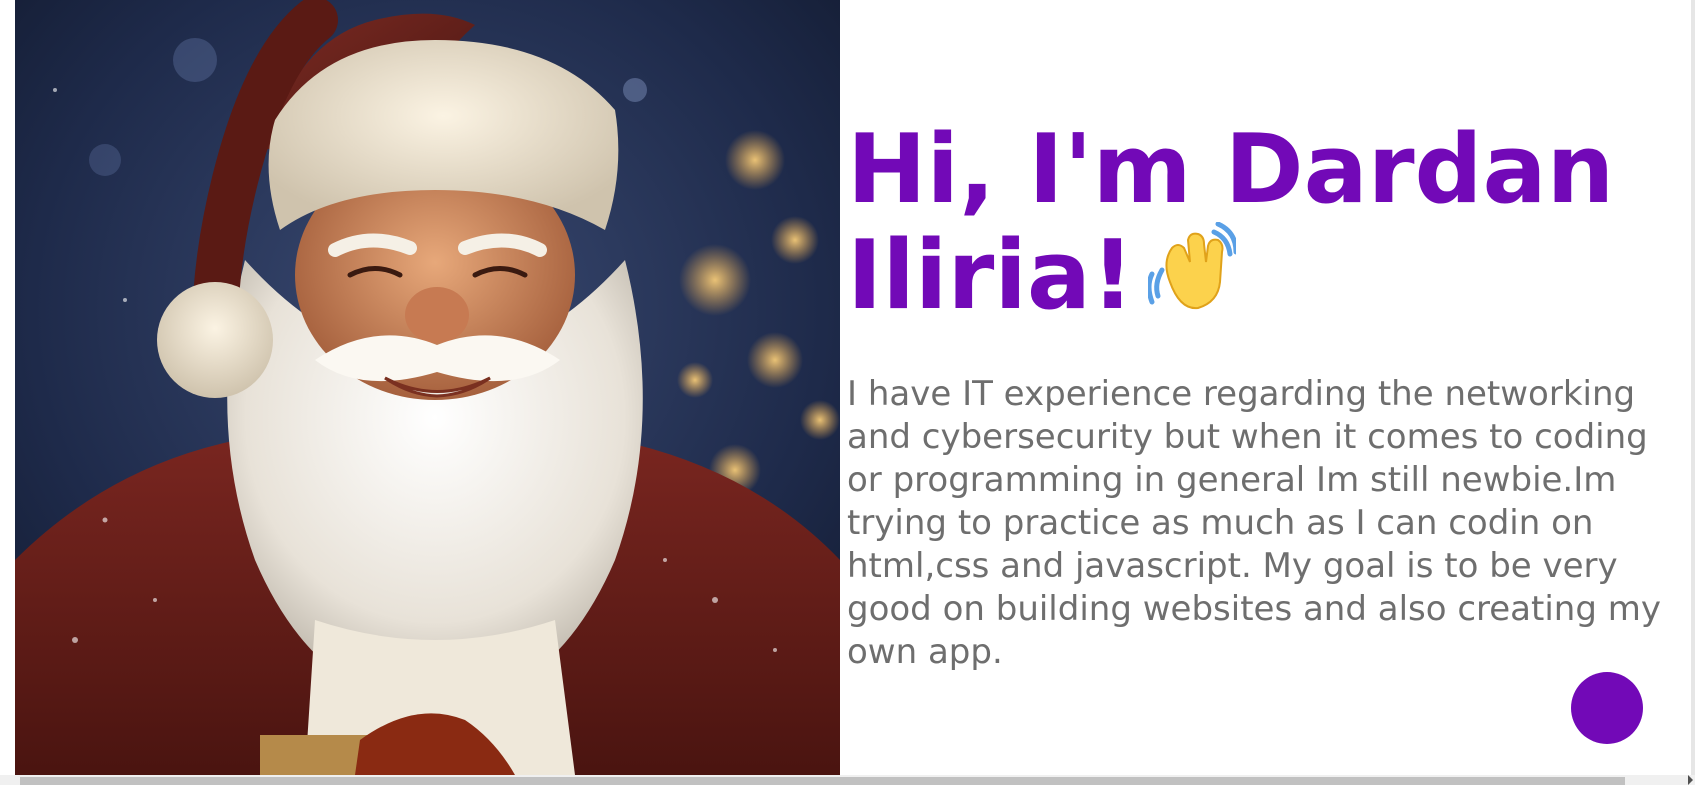 This screenshot has height=785, width=1695. Describe the element at coordinates (1607, 708) in the screenshot. I see `floating-action-button` at that location.